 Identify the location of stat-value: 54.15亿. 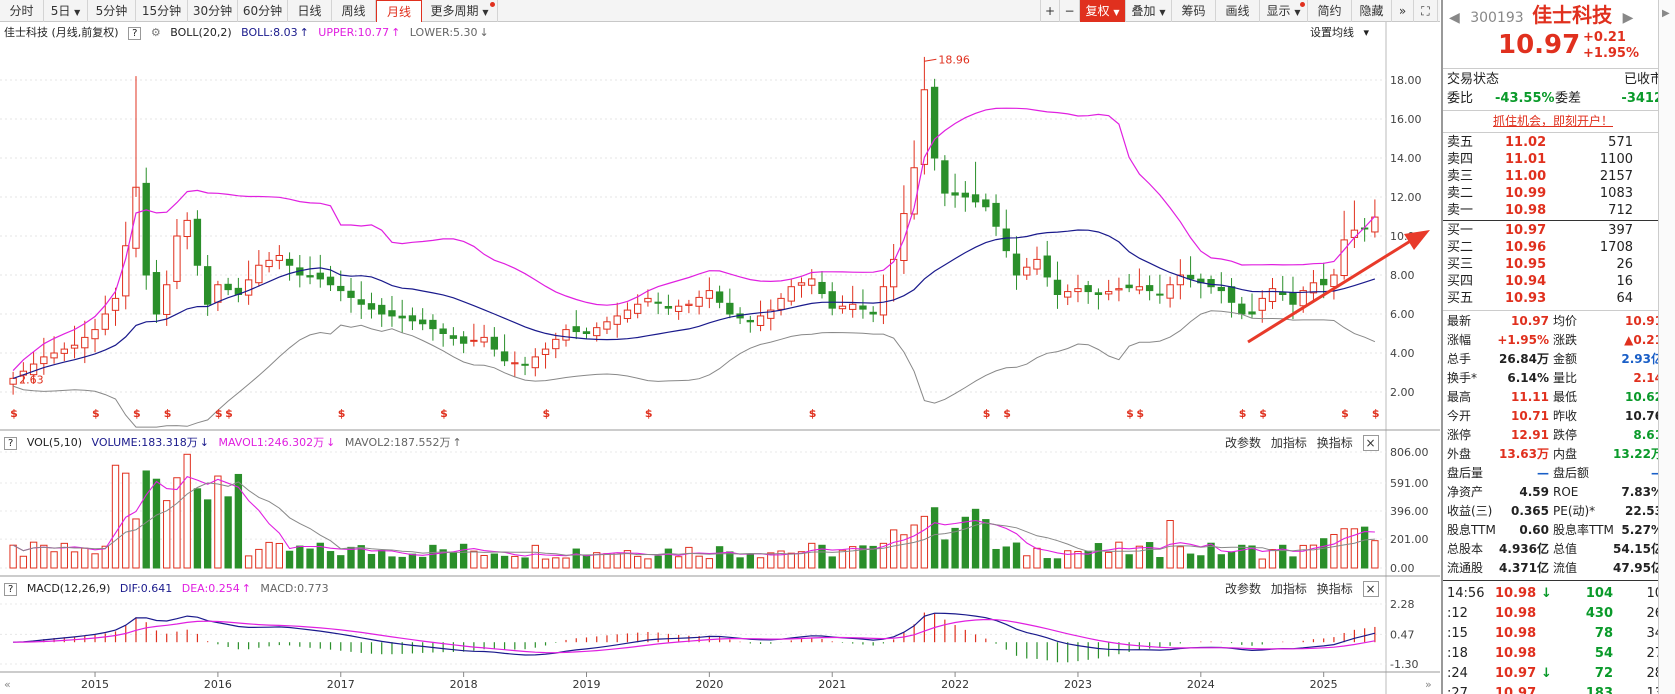
(1638, 549).